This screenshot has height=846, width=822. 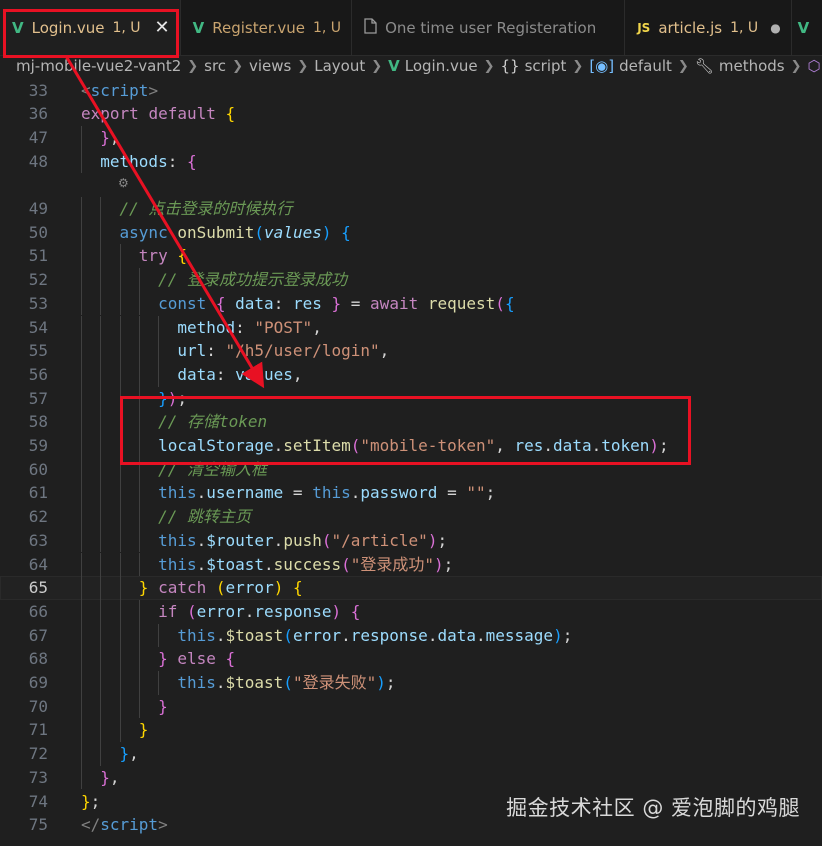 What do you see at coordinates (411, 232) in the screenshot?
I see `code-line: 50 async onSubmit(values) {` at bounding box center [411, 232].